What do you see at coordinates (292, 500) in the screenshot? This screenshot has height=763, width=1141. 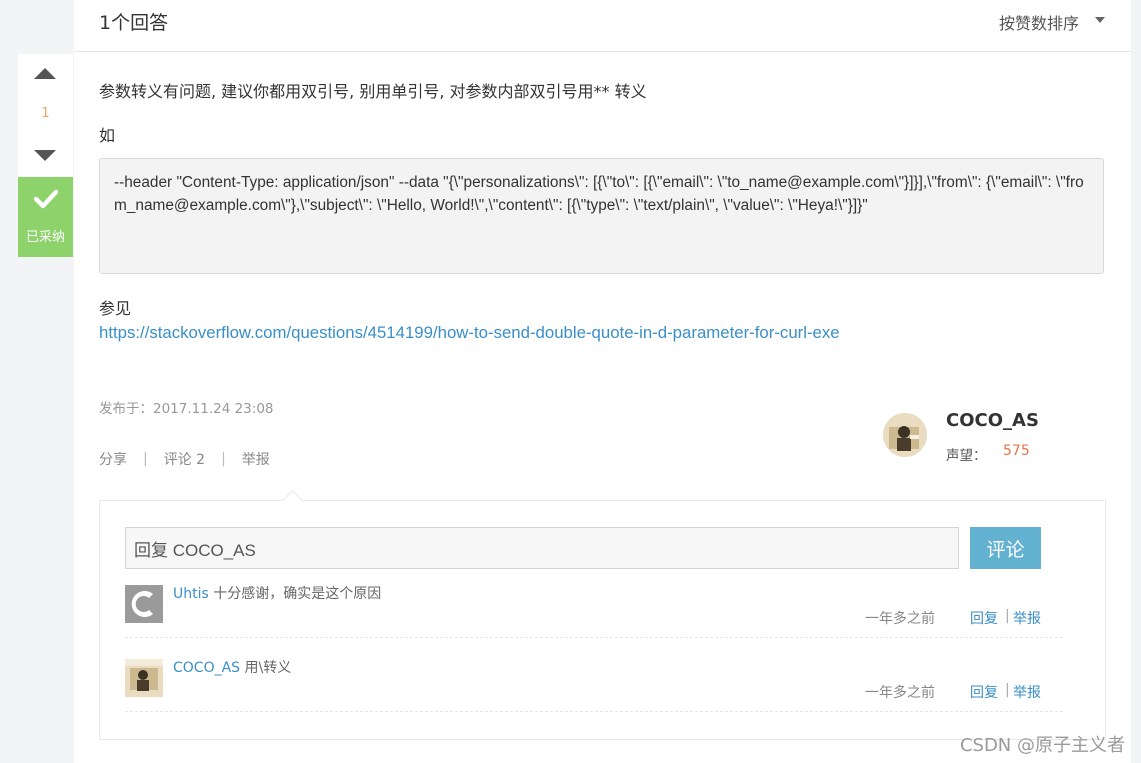 I see `panel-pointer` at bounding box center [292, 500].